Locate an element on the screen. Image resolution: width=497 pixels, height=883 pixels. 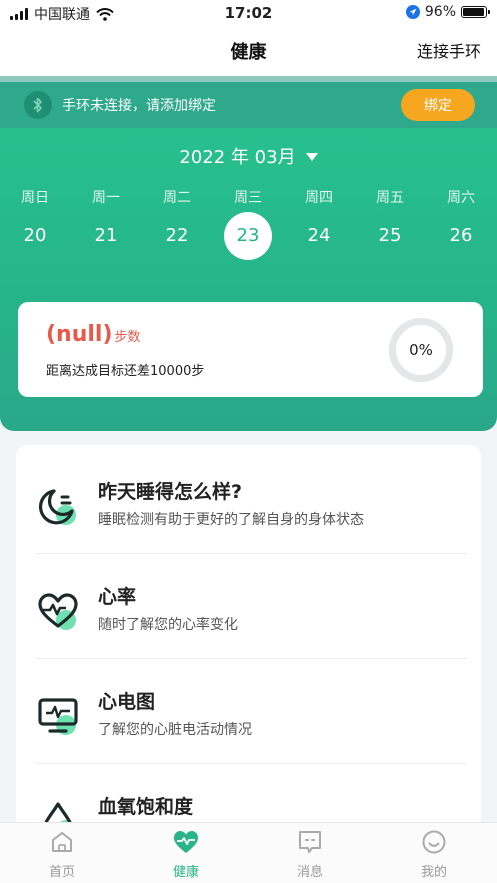
steps-unit: 步数 is located at coordinates (127, 337).